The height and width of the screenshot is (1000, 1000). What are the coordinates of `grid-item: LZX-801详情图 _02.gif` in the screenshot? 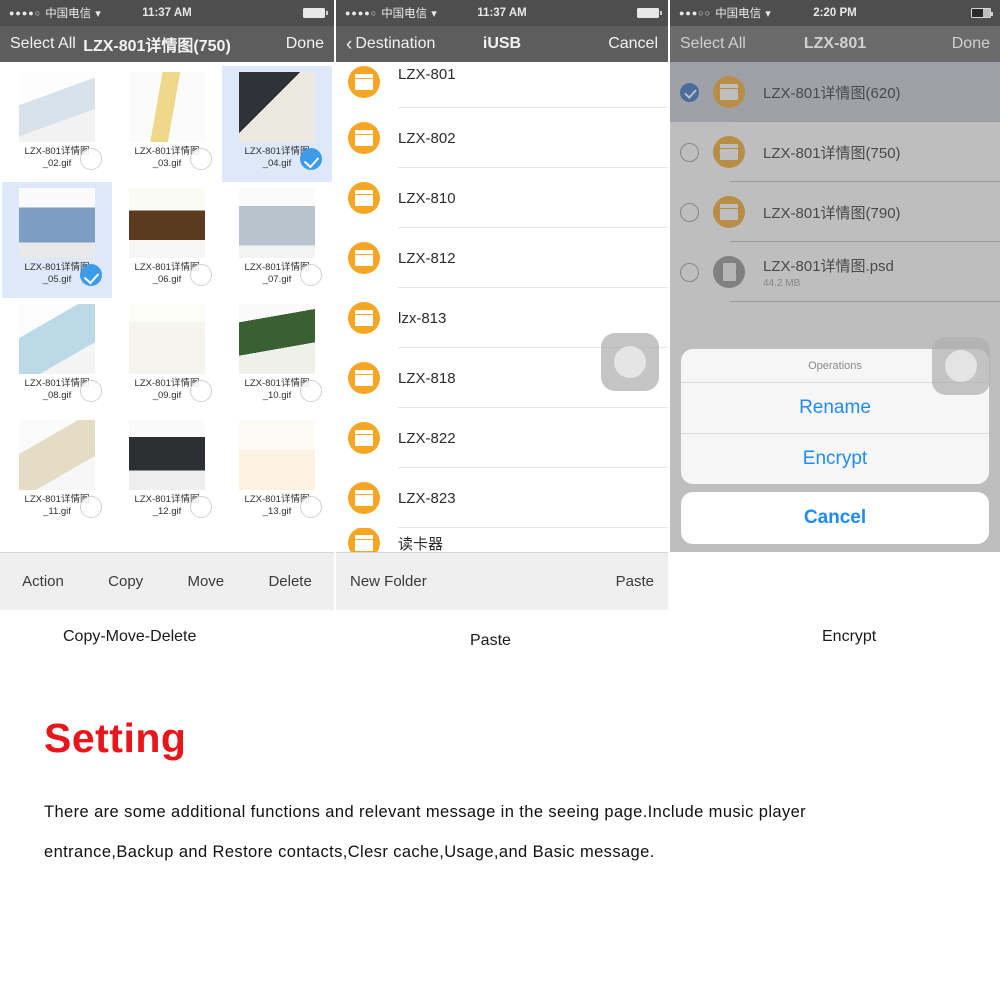 It's located at (57, 124).